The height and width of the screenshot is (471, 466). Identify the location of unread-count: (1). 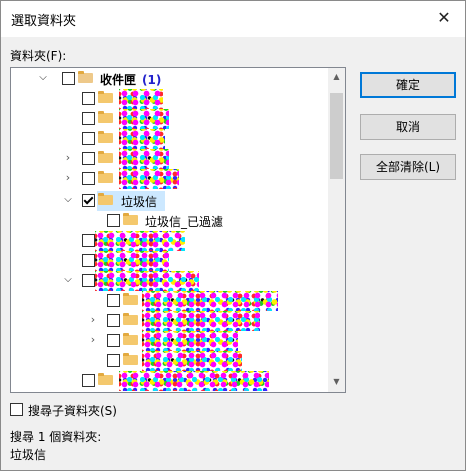
(152, 80).